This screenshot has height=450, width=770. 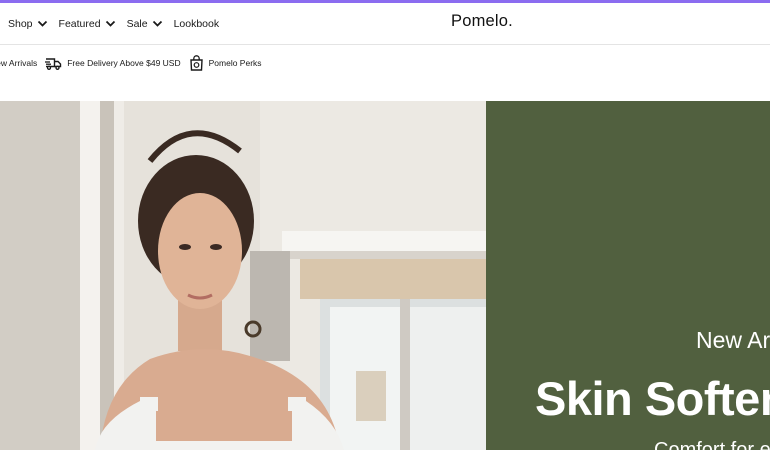 I want to click on perk-pomelo-perks: Pomelo Perks, so click(x=225, y=63).